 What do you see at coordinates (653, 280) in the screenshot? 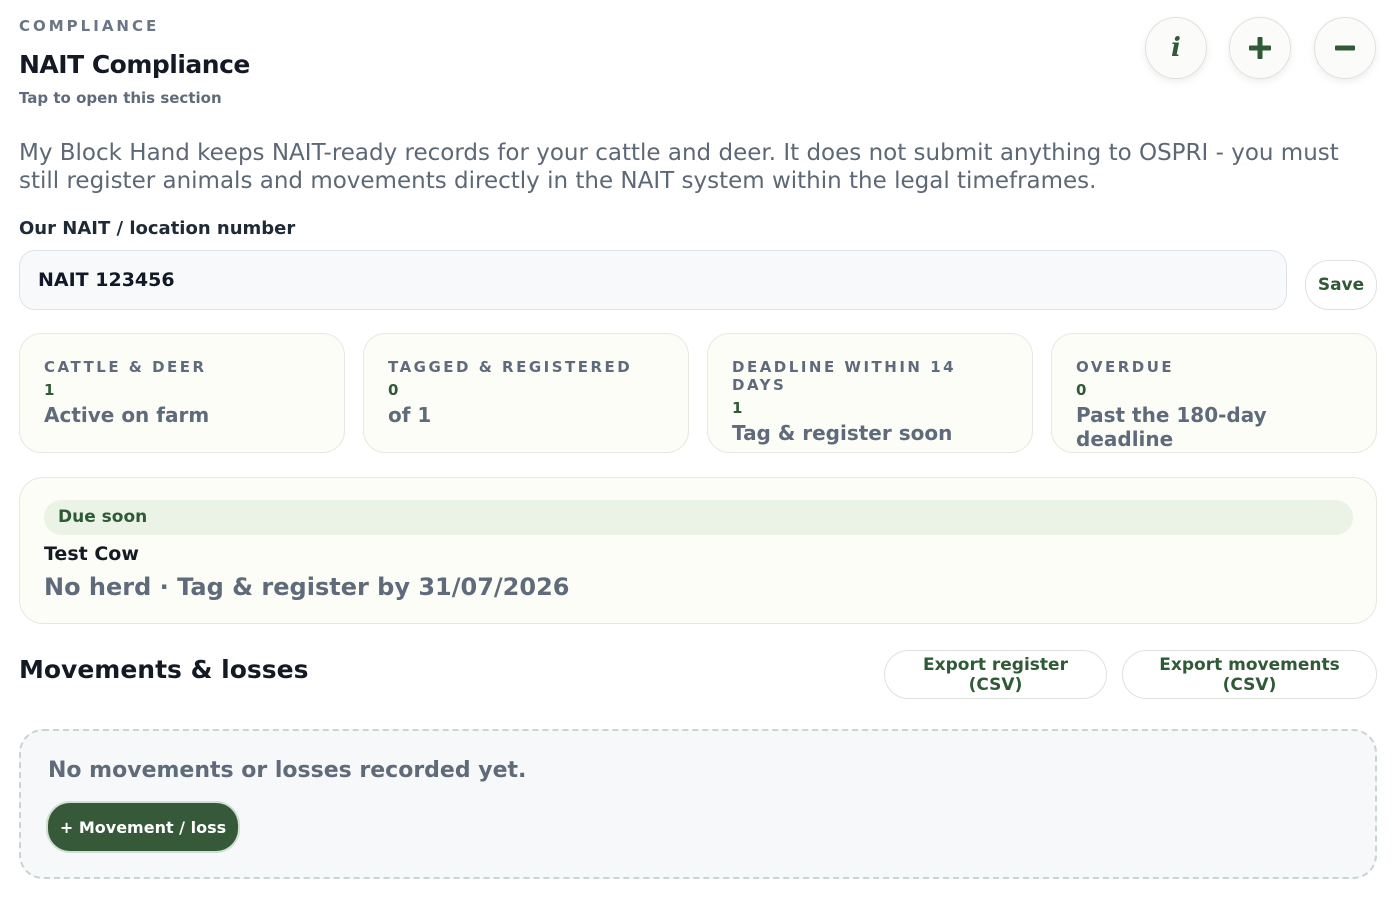
I see `nait-number-input` at bounding box center [653, 280].